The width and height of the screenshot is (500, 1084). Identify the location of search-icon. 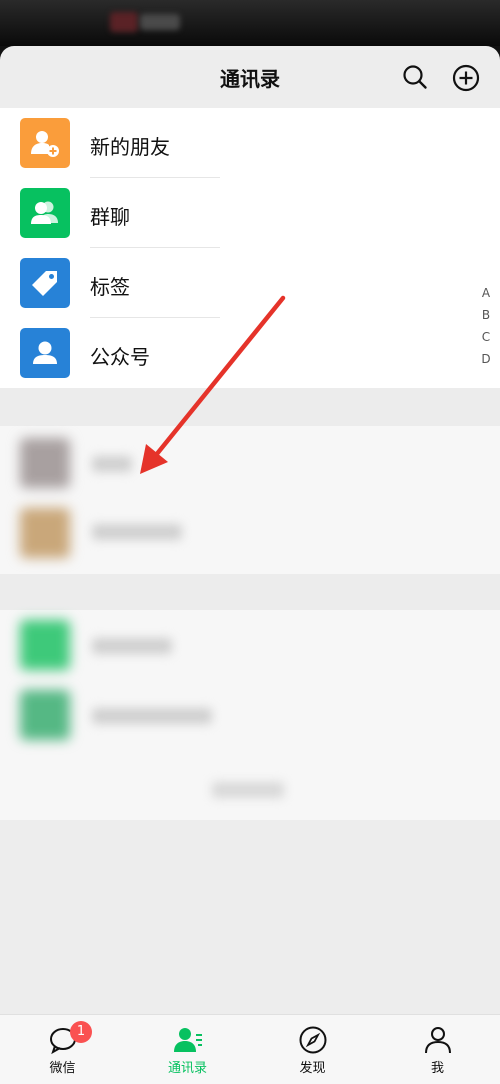
(415, 77).